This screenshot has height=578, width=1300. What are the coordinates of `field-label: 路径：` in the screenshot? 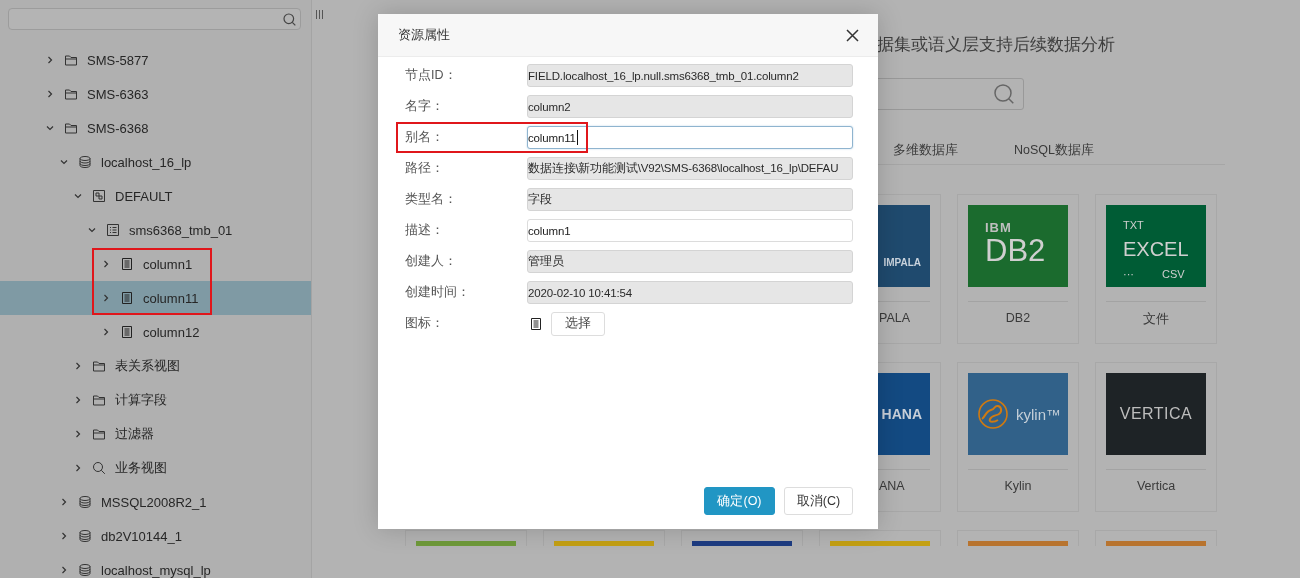 It's located at (425, 168).